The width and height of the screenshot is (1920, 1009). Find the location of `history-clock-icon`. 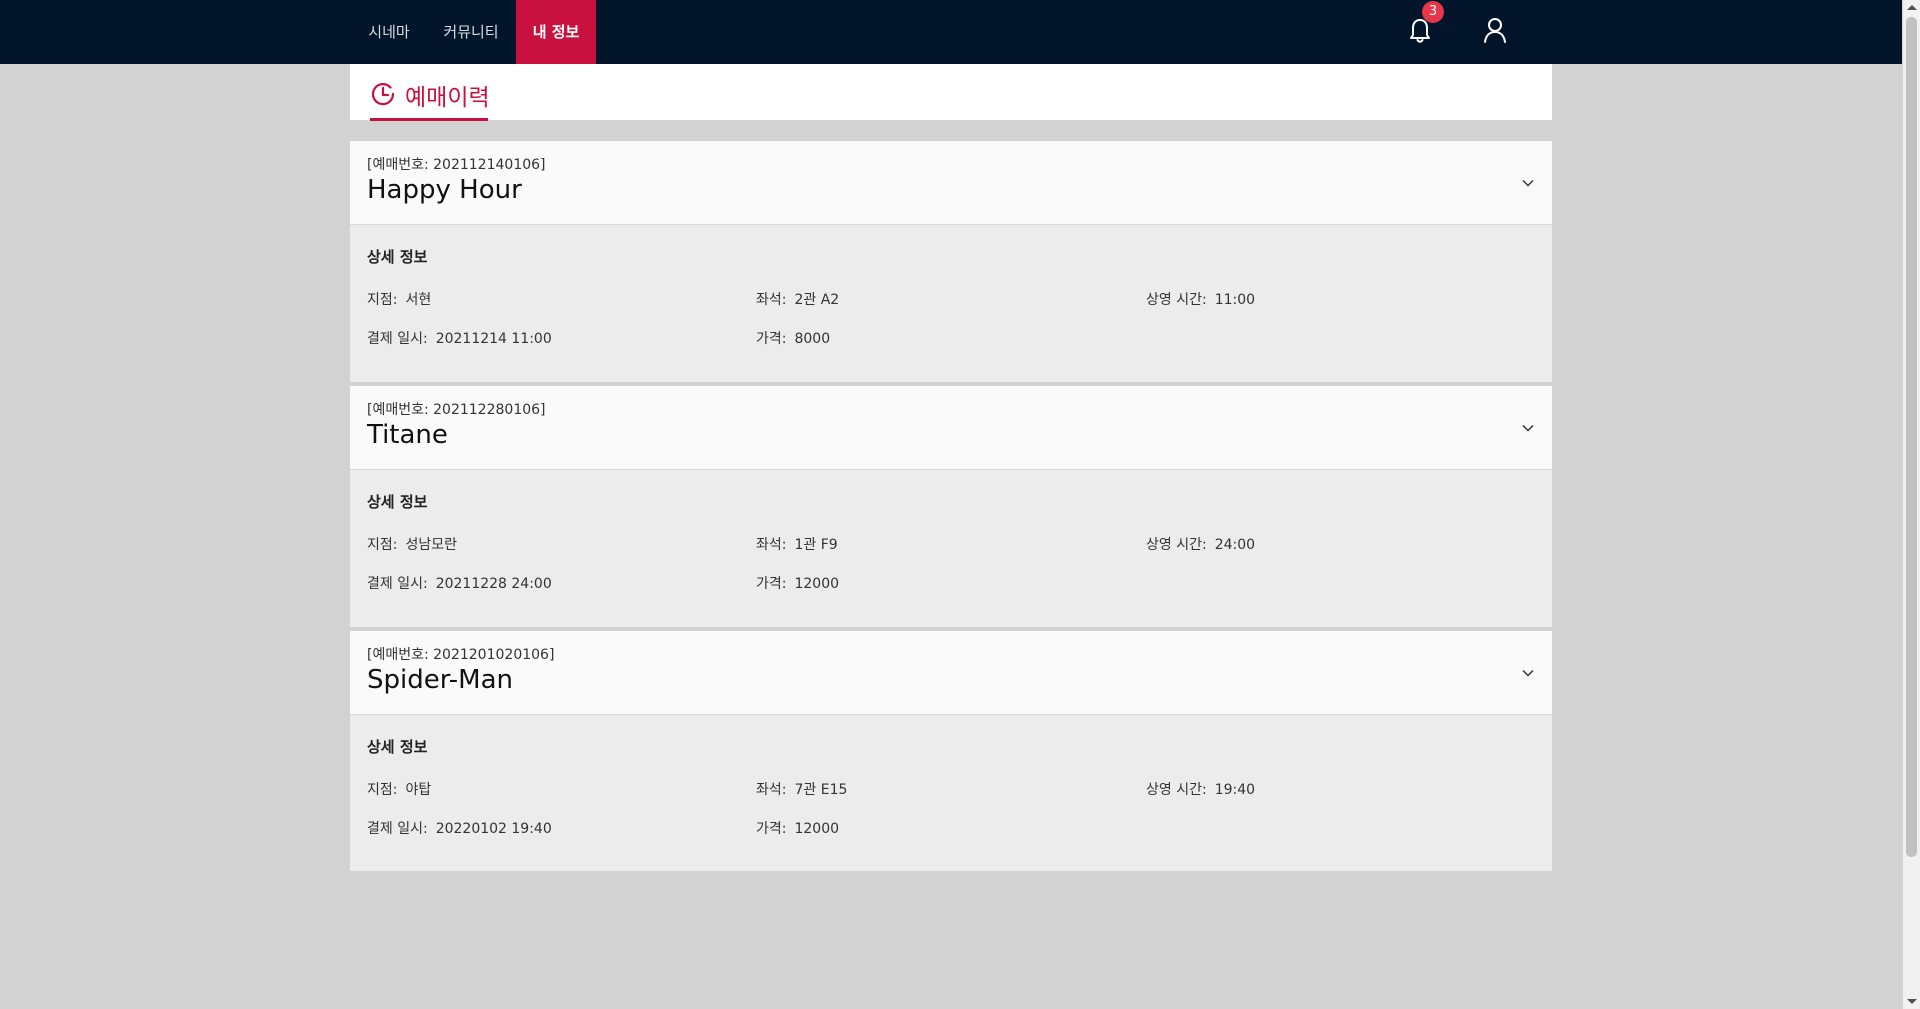

history-clock-icon is located at coordinates (383, 94).